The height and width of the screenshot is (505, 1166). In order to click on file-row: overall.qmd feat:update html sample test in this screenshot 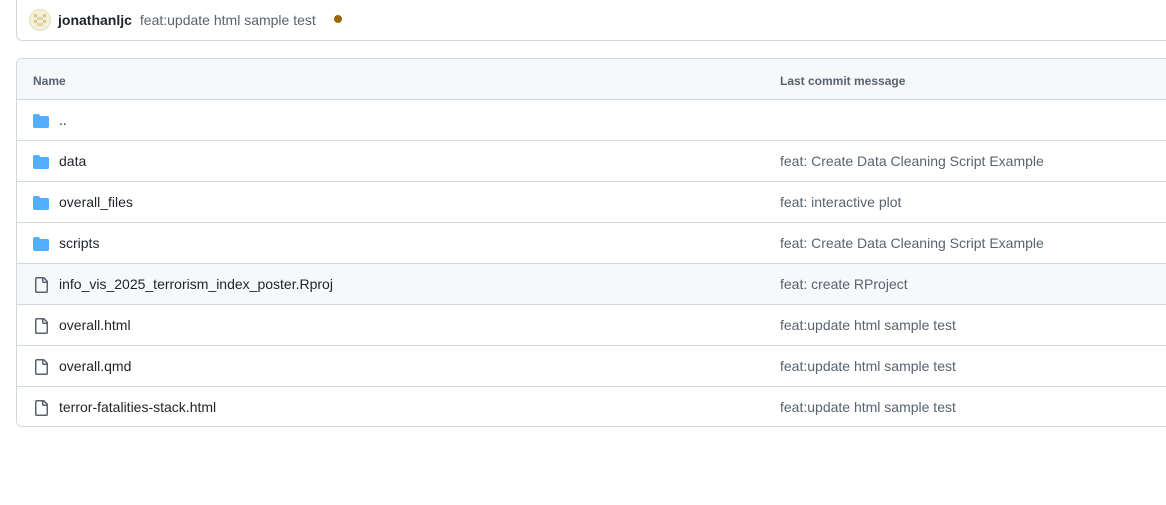, I will do `click(591, 366)`.